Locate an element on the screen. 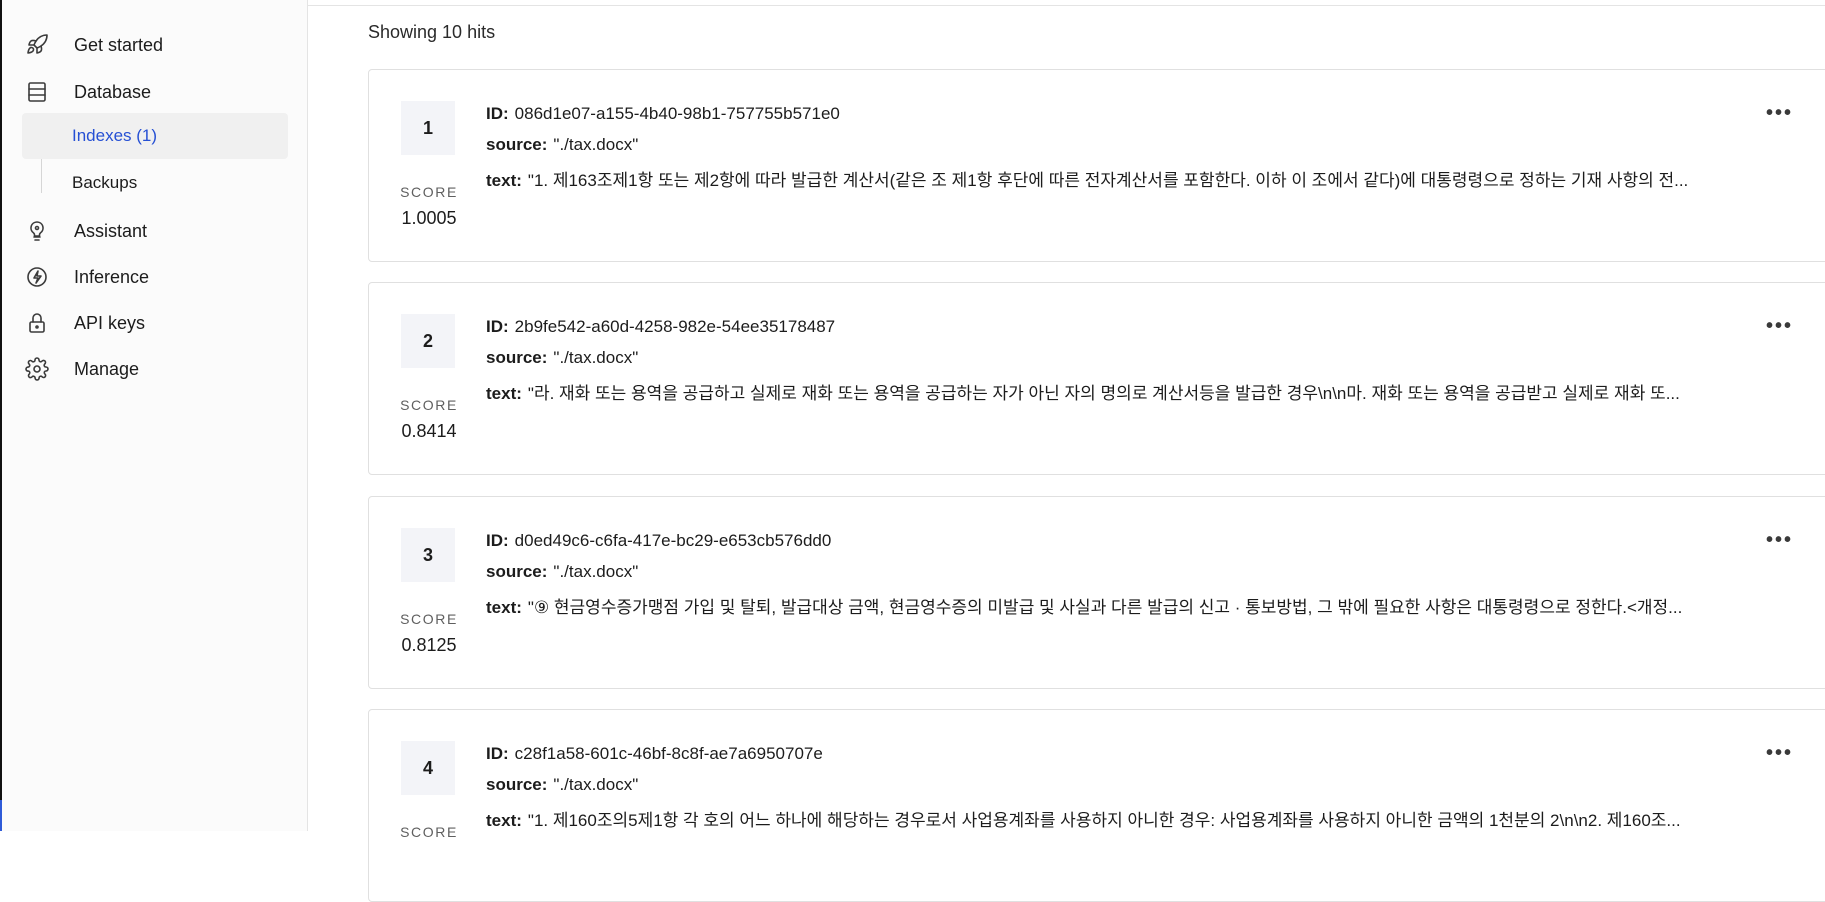 This screenshot has width=1825, height=902. sidebar-subitem-label: Backups is located at coordinates (105, 182).